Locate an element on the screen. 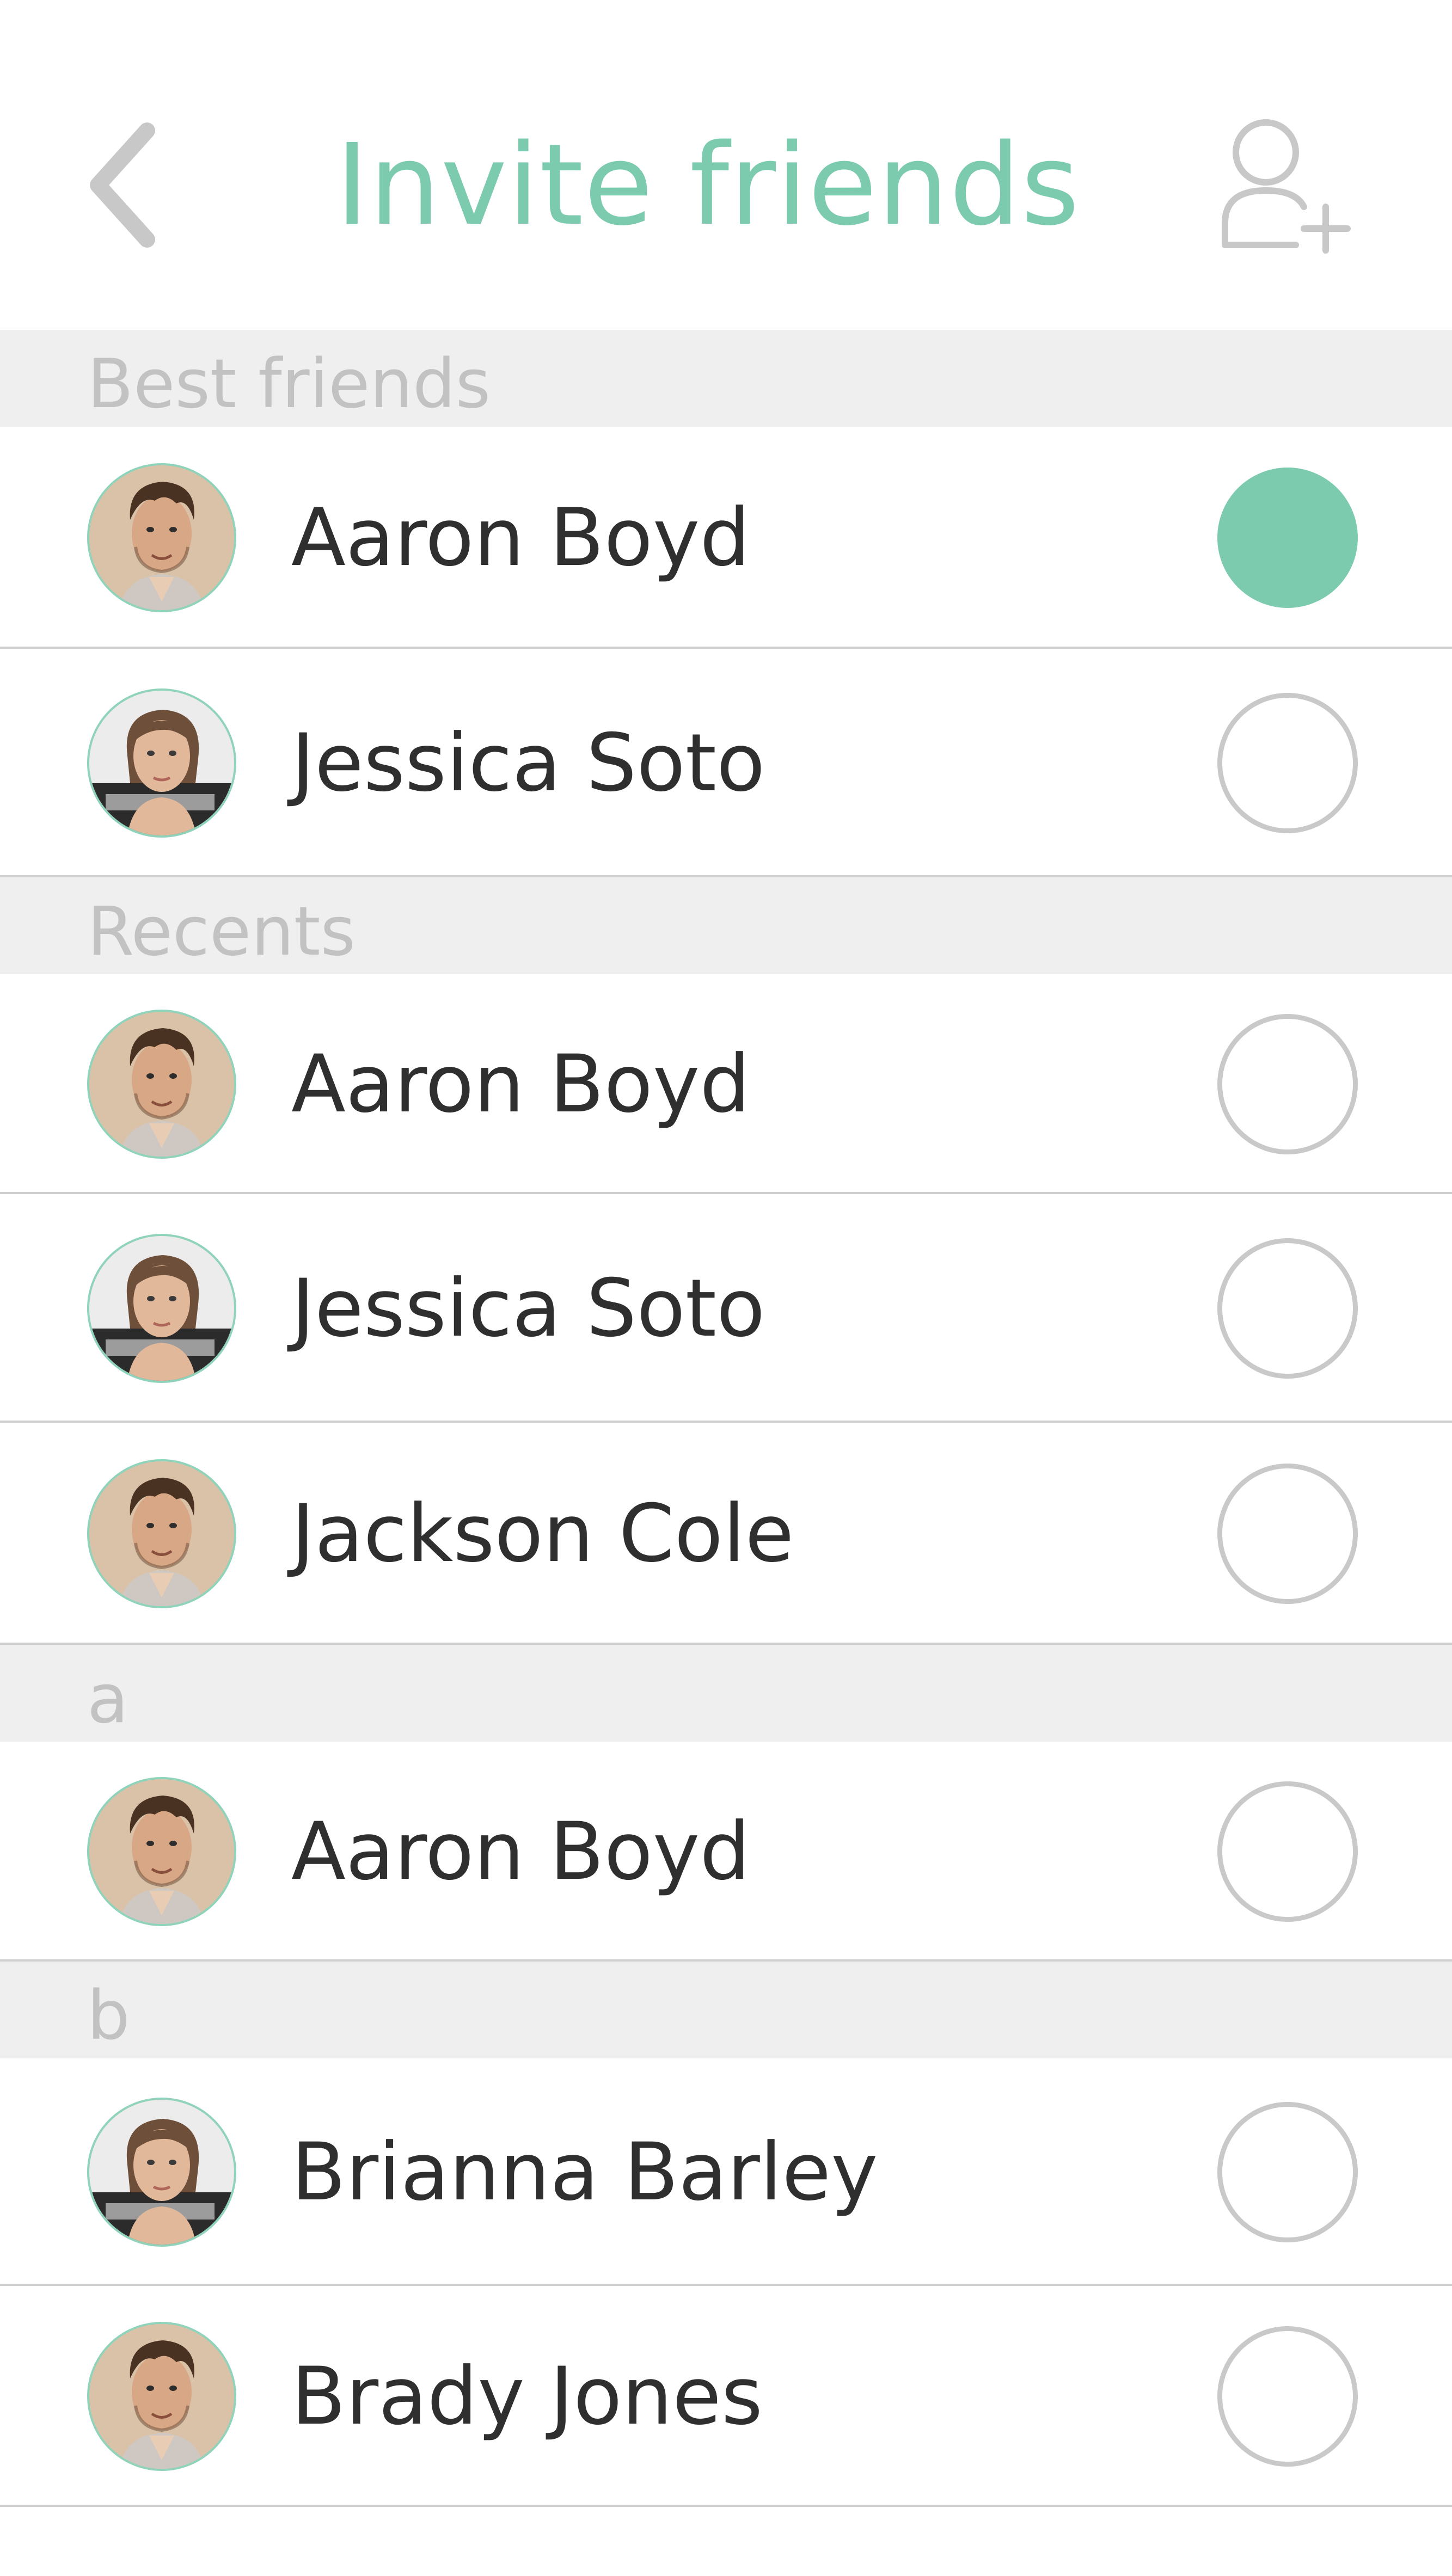 This screenshot has width=1452, height=2576. selected-checkbox is located at coordinates (1287, 538).